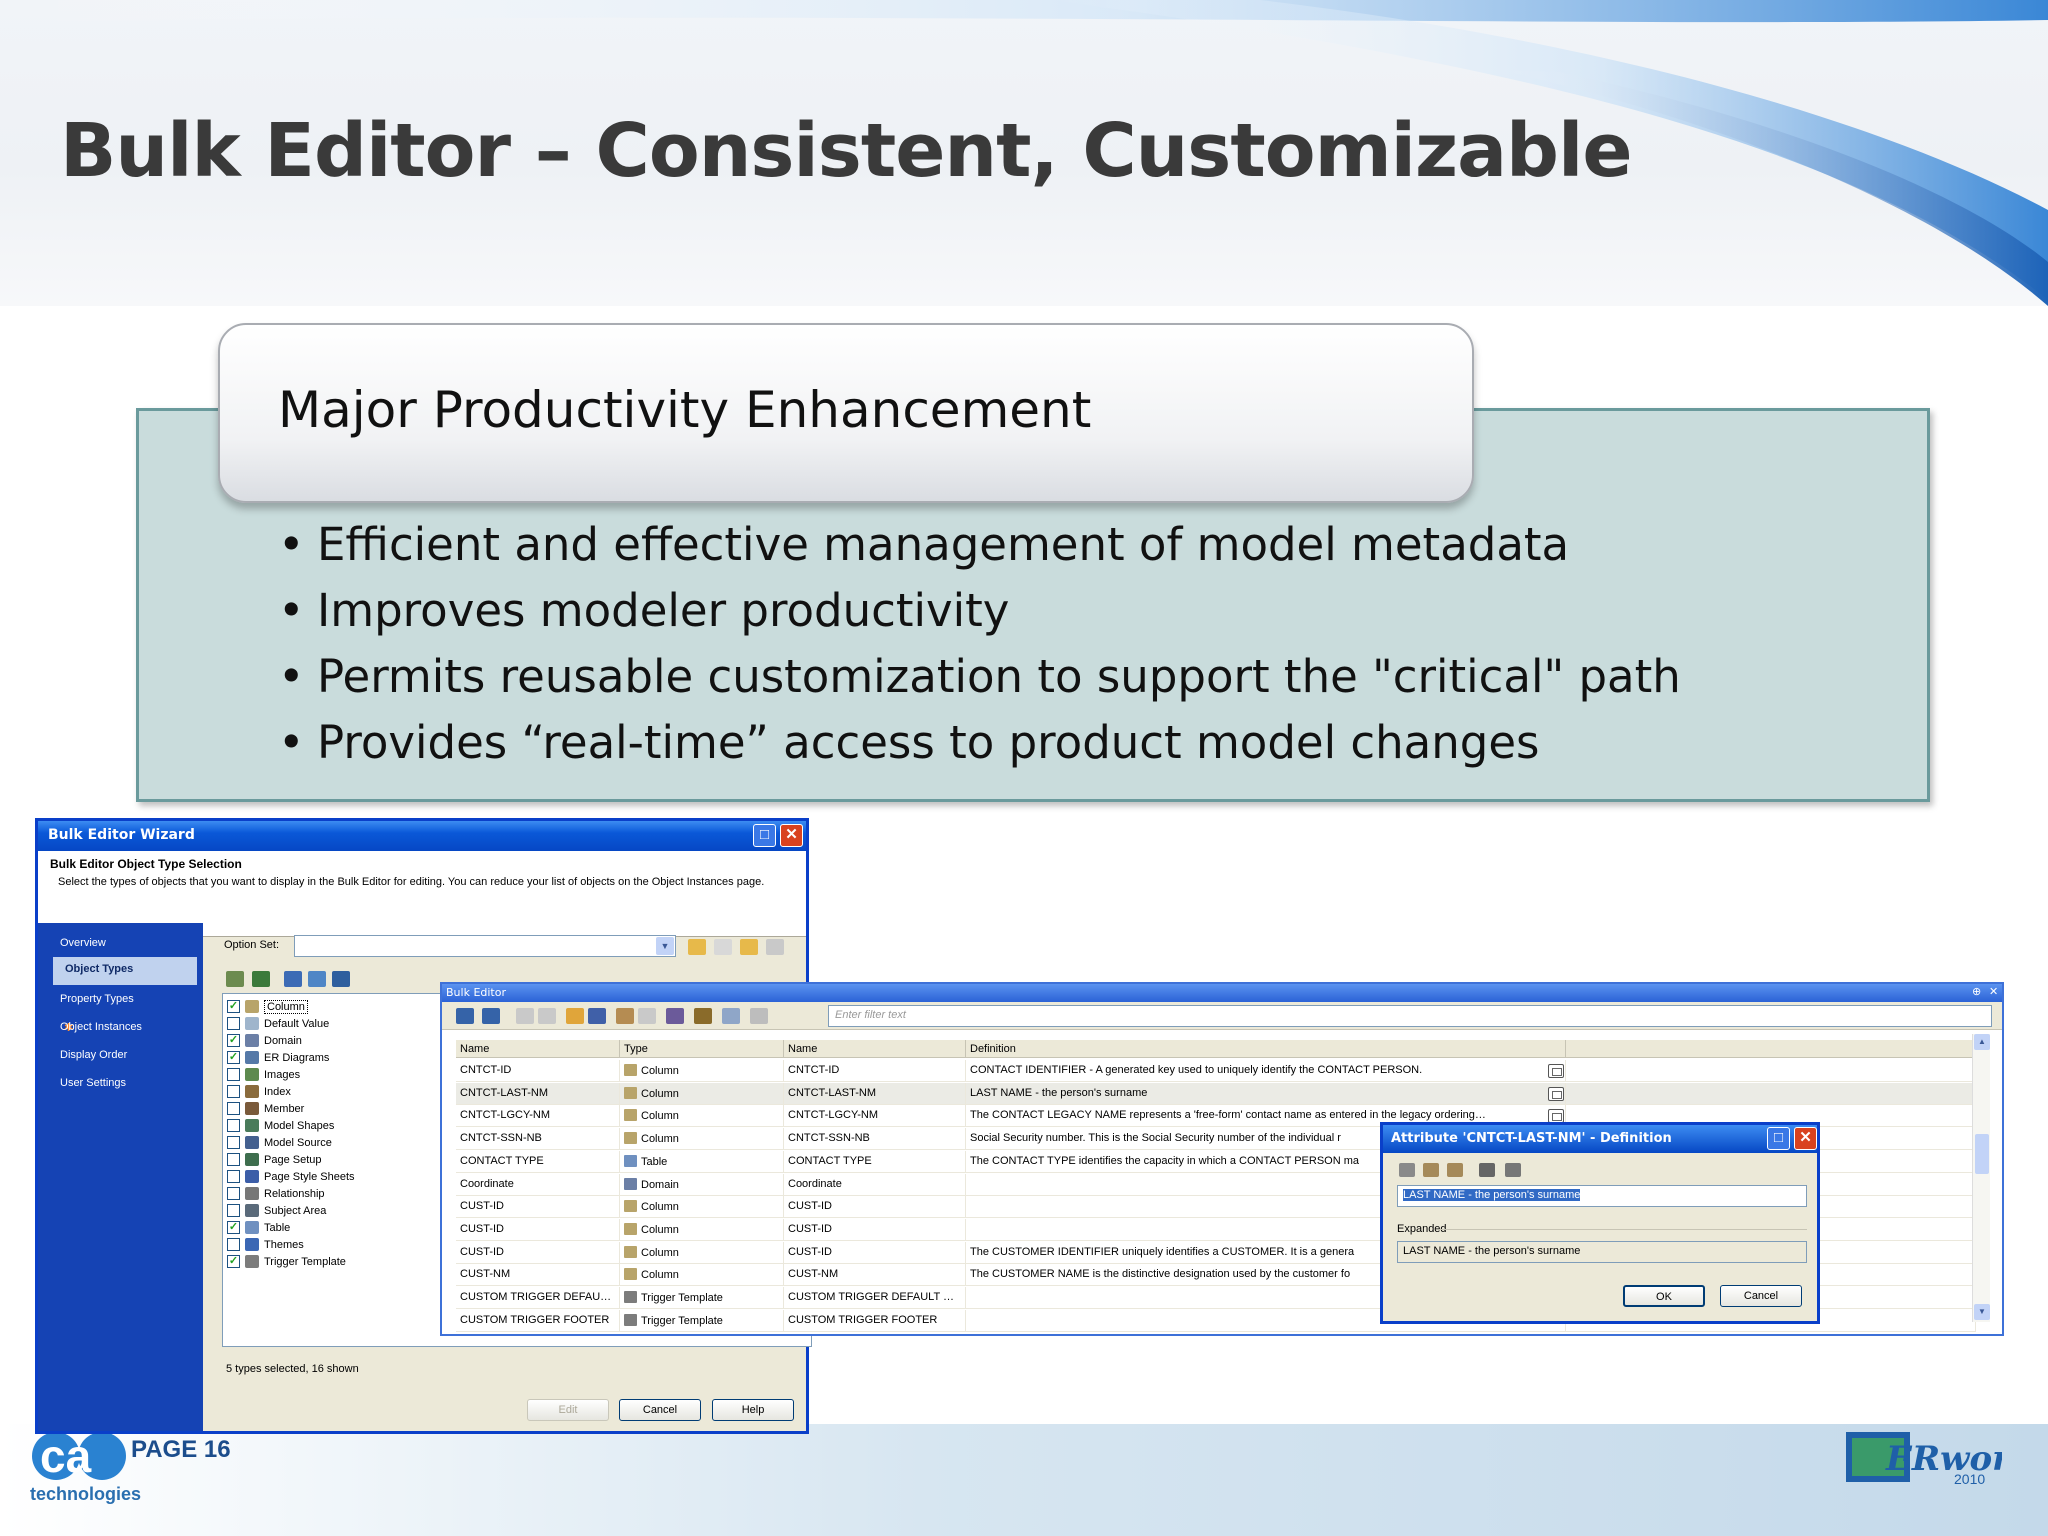  Describe the element at coordinates (1982, 1042) in the screenshot. I see `scroll-up-icon: ▲` at that location.